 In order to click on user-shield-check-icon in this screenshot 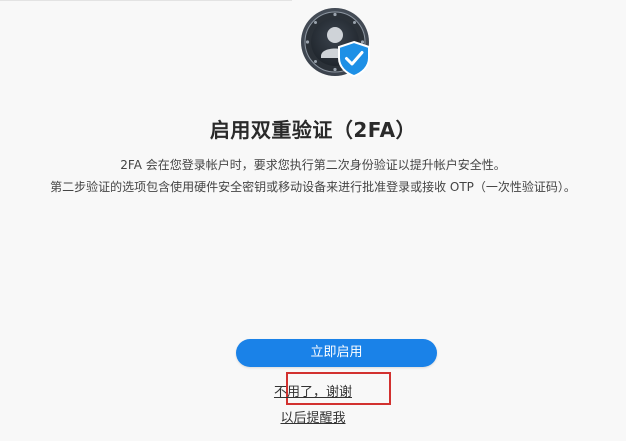, I will do `click(339, 44)`.